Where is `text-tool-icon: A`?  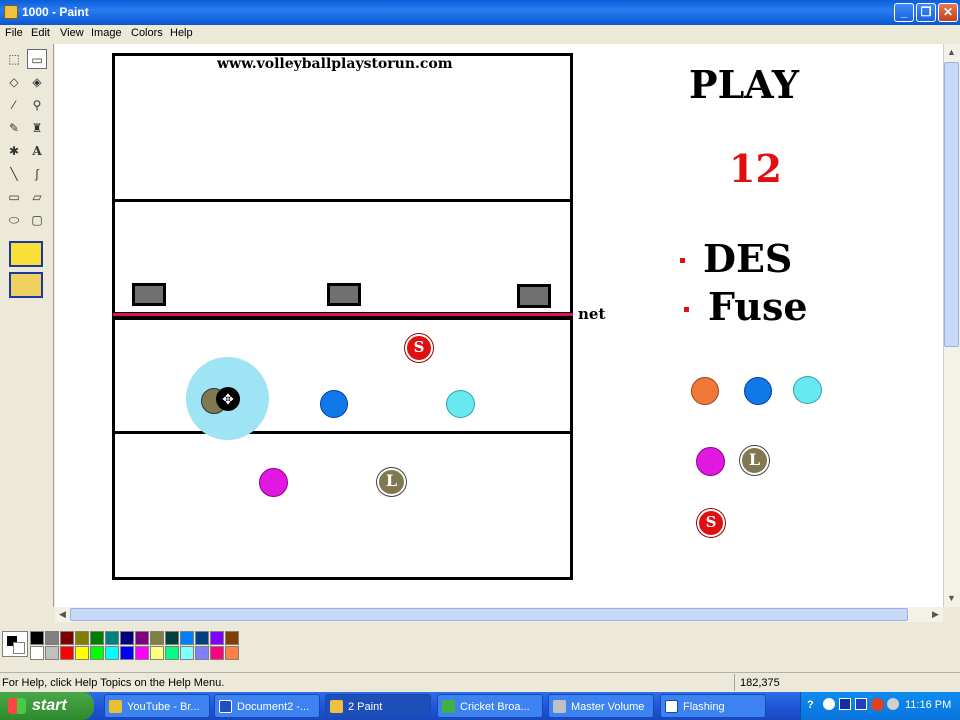 text-tool-icon: A is located at coordinates (37, 151).